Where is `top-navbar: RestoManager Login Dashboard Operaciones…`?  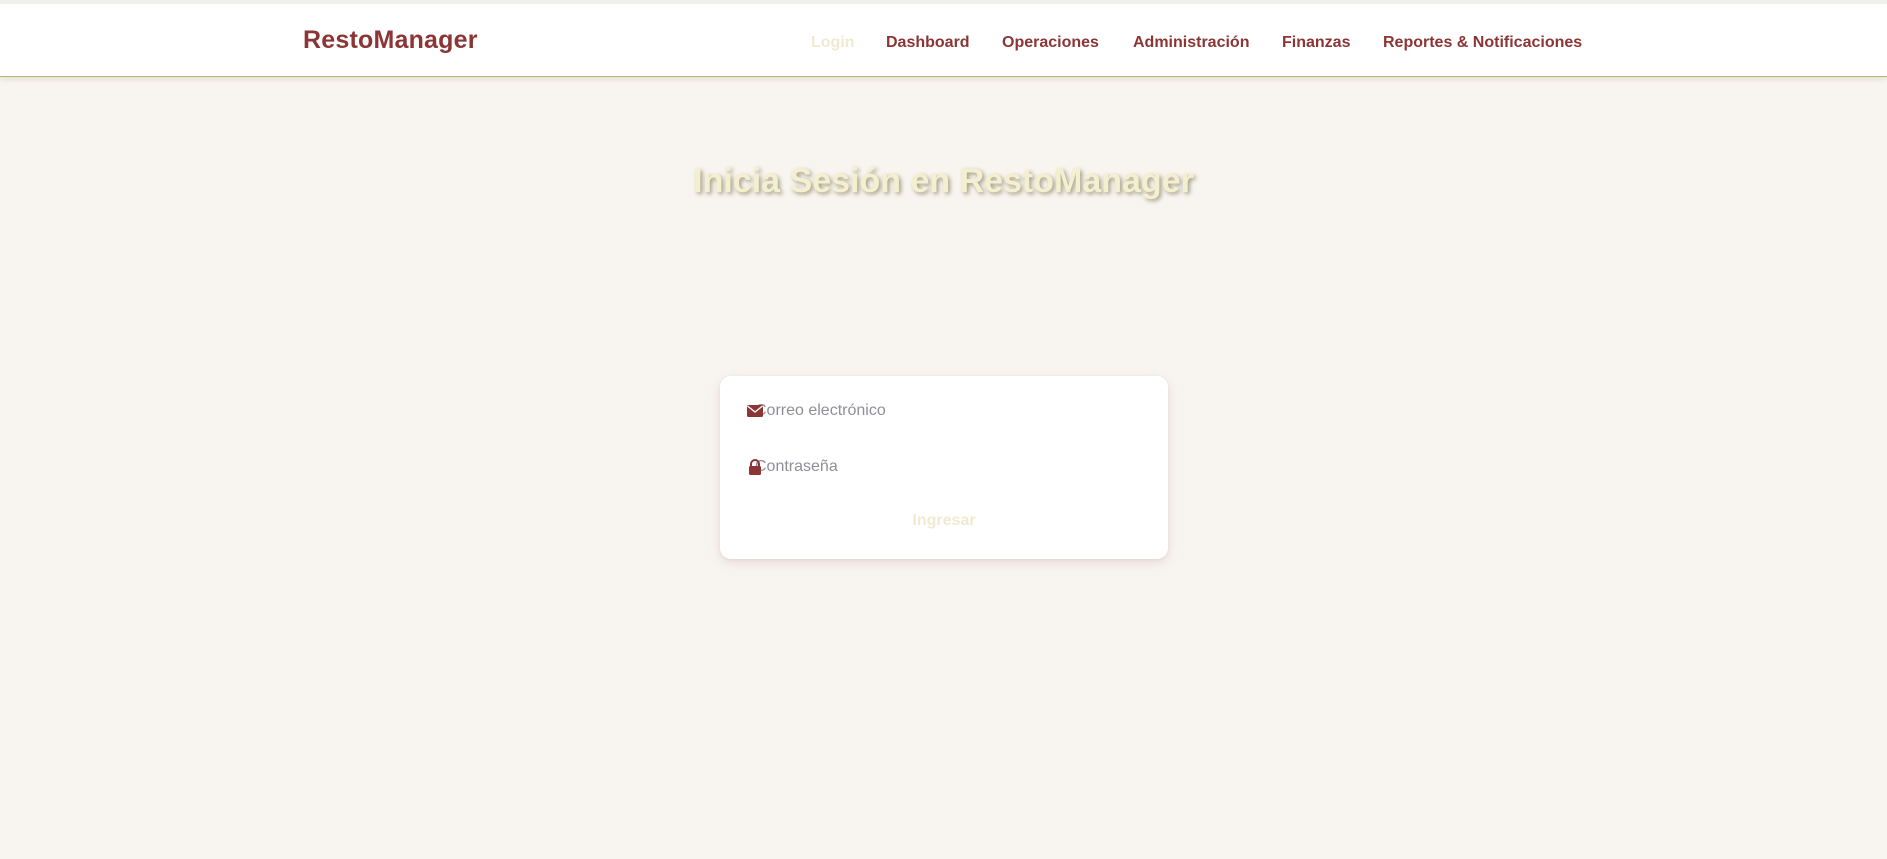 top-navbar: RestoManager Login Dashboard Operaciones… is located at coordinates (943, 38).